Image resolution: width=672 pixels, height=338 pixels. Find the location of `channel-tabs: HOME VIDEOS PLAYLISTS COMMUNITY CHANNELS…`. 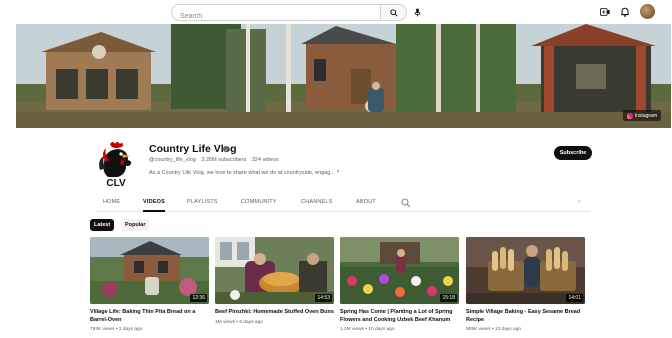

channel-tabs: HOME VIDEOS PLAYLISTS COMMUNITY CHANNELS… is located at coordinates (342, 204).